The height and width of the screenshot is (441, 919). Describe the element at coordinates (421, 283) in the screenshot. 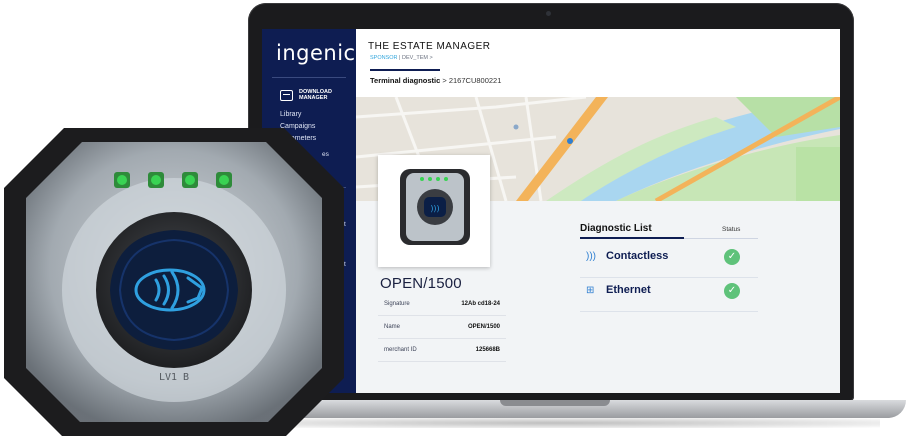

I see `device-name: OPEN/1500` at that location.